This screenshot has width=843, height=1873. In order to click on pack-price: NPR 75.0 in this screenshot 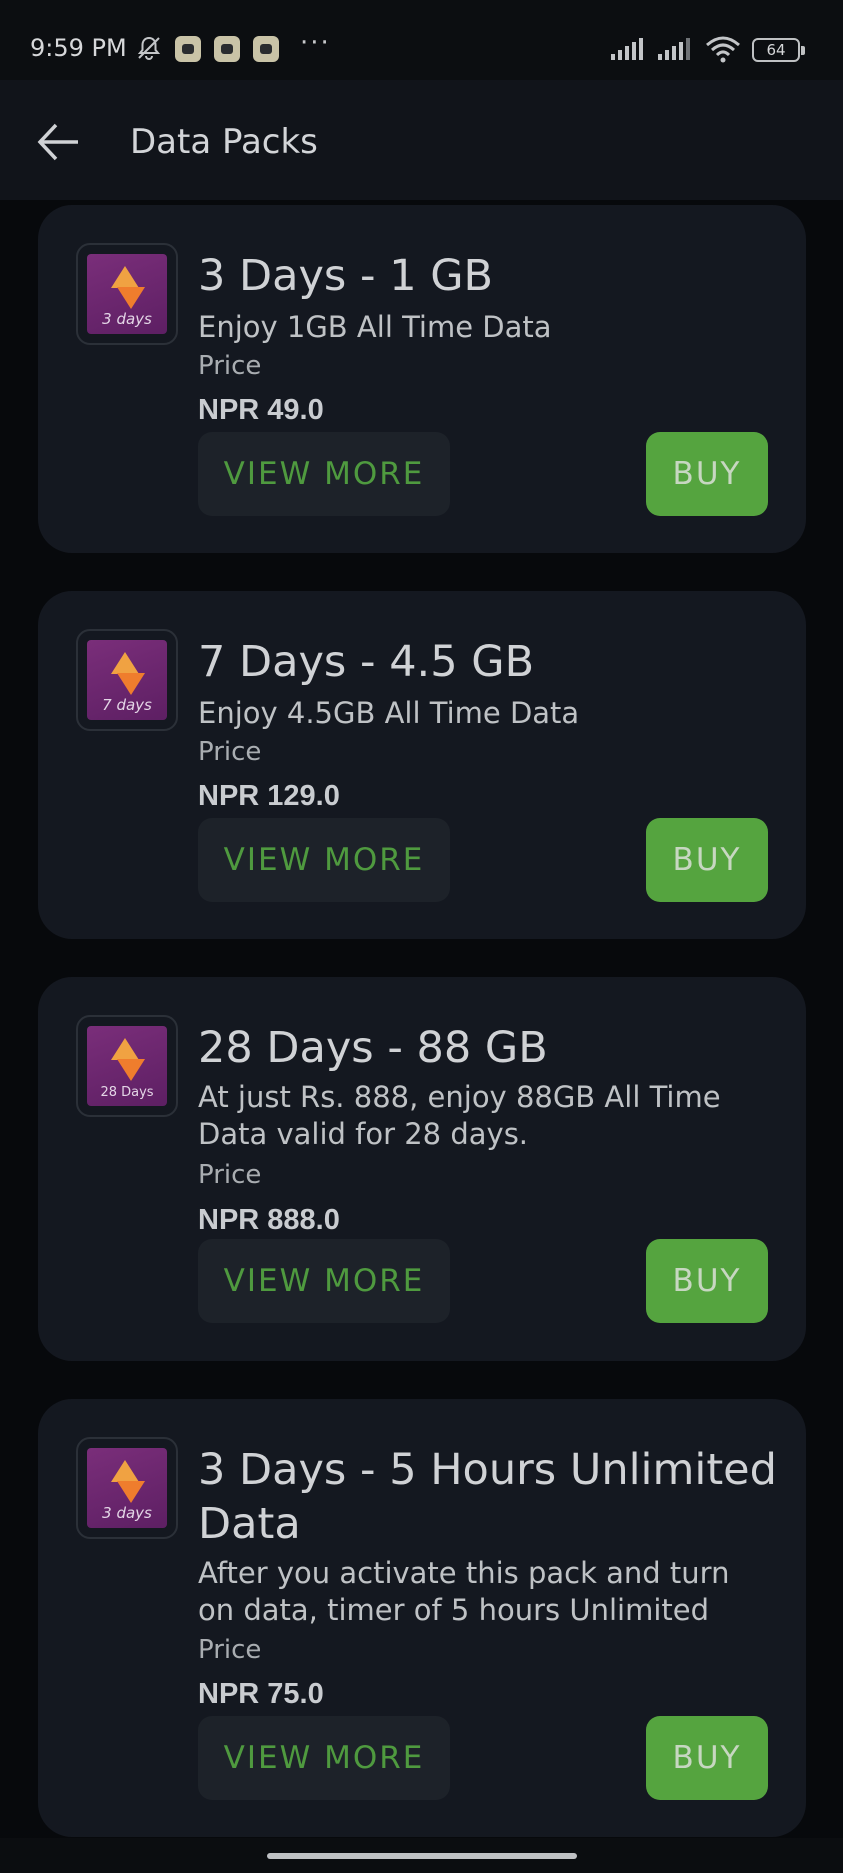, I will do `click(261, 1694)`.